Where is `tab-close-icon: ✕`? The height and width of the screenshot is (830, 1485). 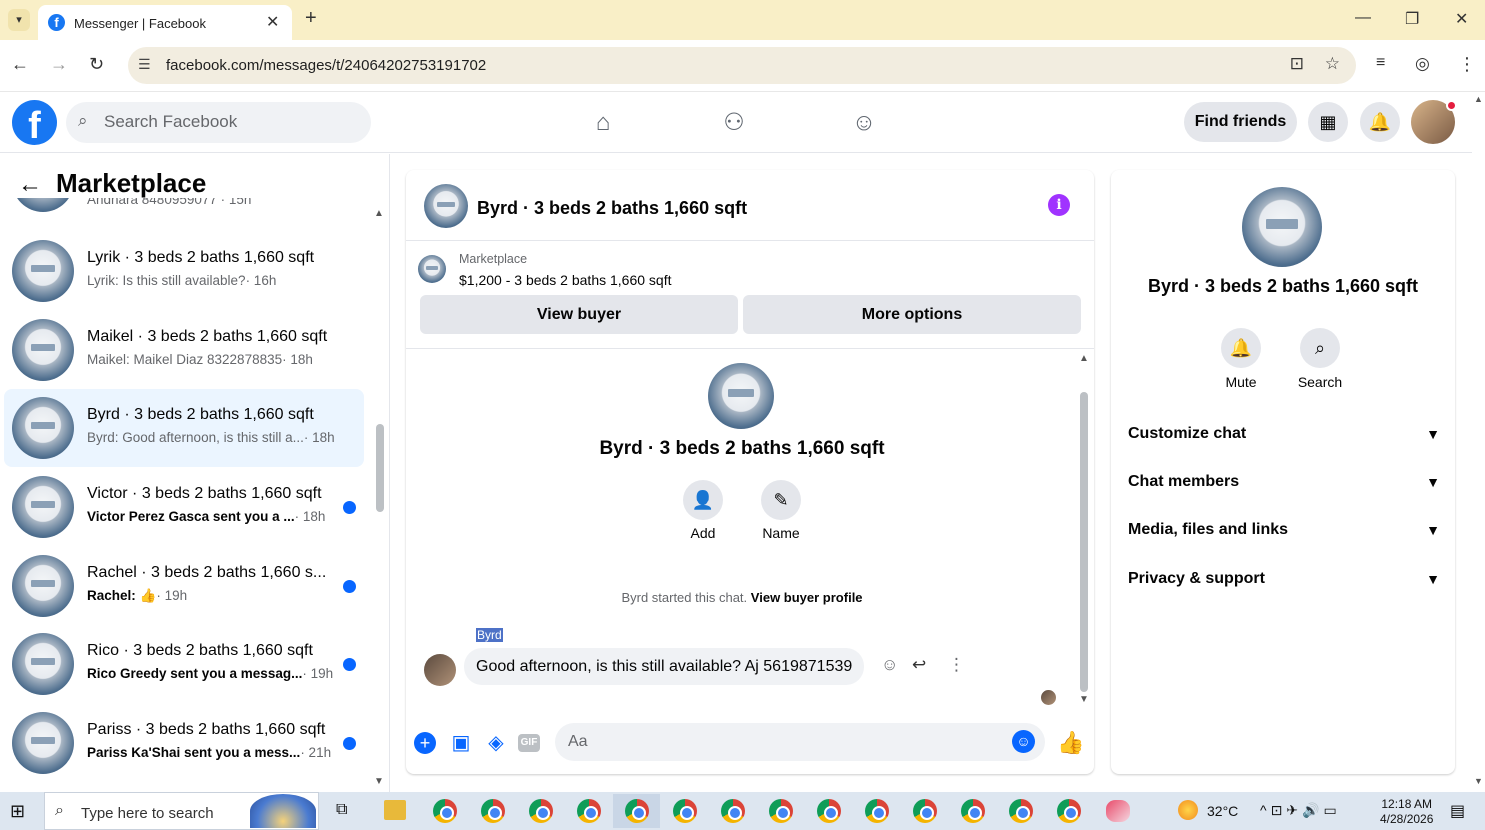 tab-close-icon: ✕ is located at coordinates (272, 22).